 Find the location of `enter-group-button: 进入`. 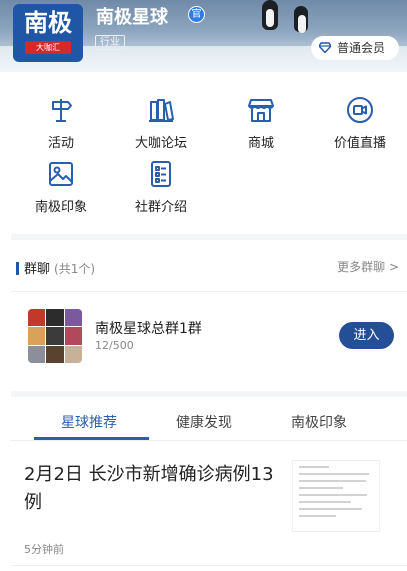

enter-group-button: 进入 is located at coordinates (366, 335).